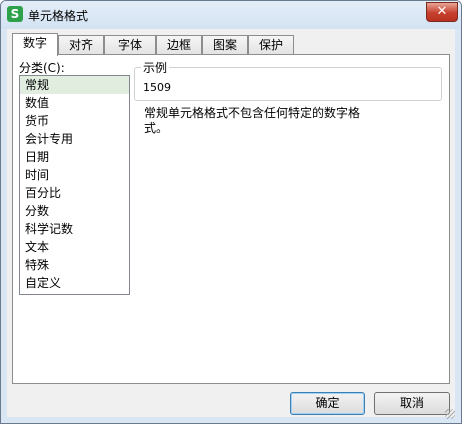 The height and width of the screenshot is (424, 462). I want to click on close-icon: ✕, so click(442, 11).